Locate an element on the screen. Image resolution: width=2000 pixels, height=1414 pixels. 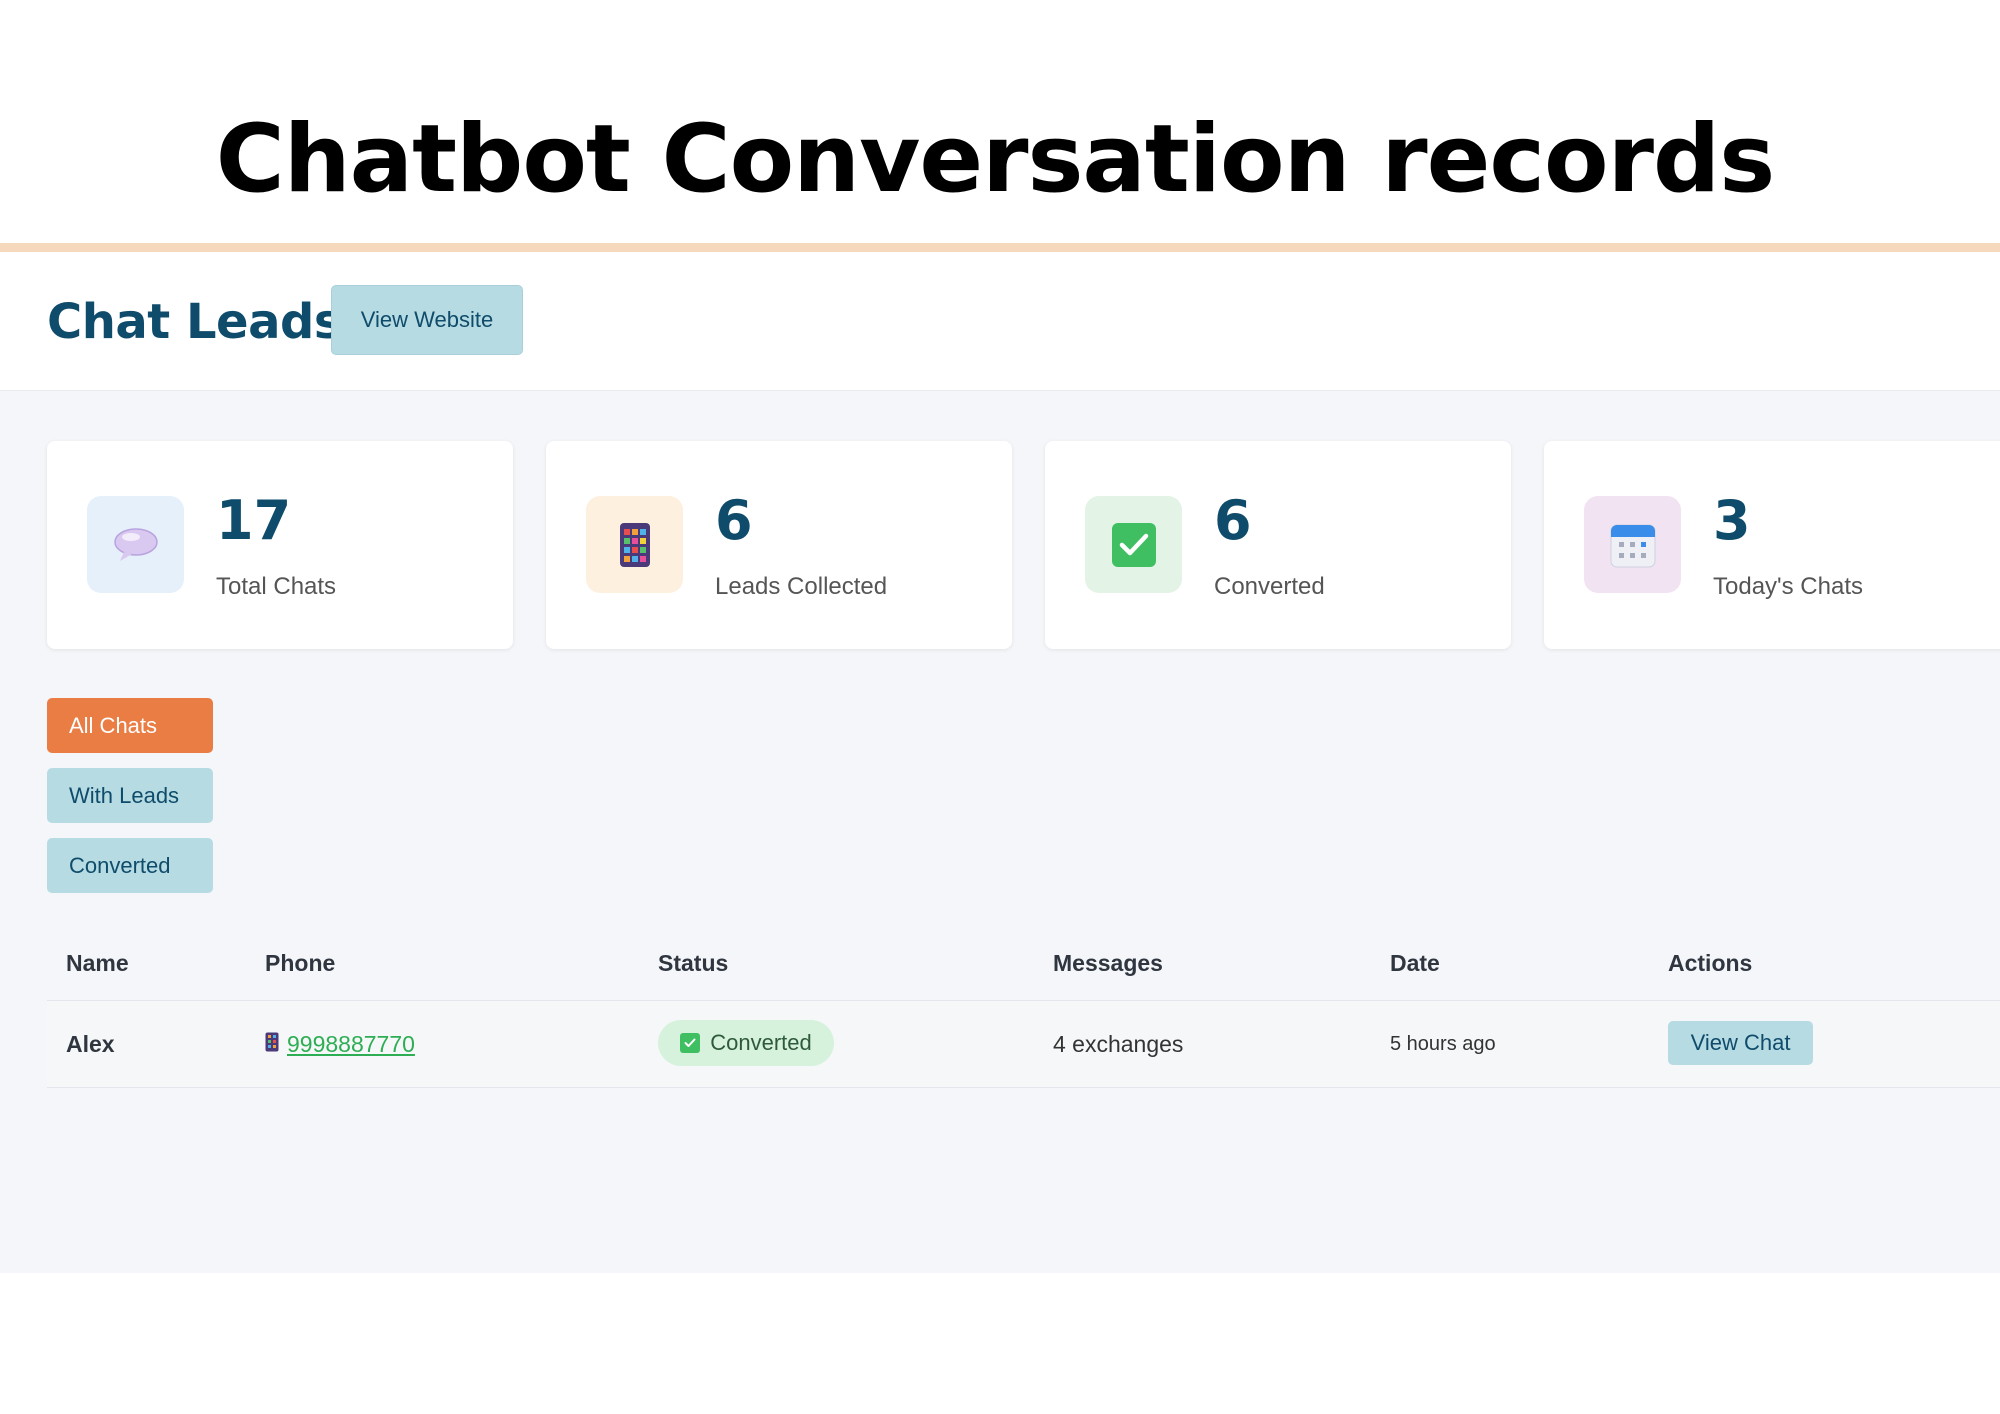
stat-value: 3 is located at coordinates (1732, 520).